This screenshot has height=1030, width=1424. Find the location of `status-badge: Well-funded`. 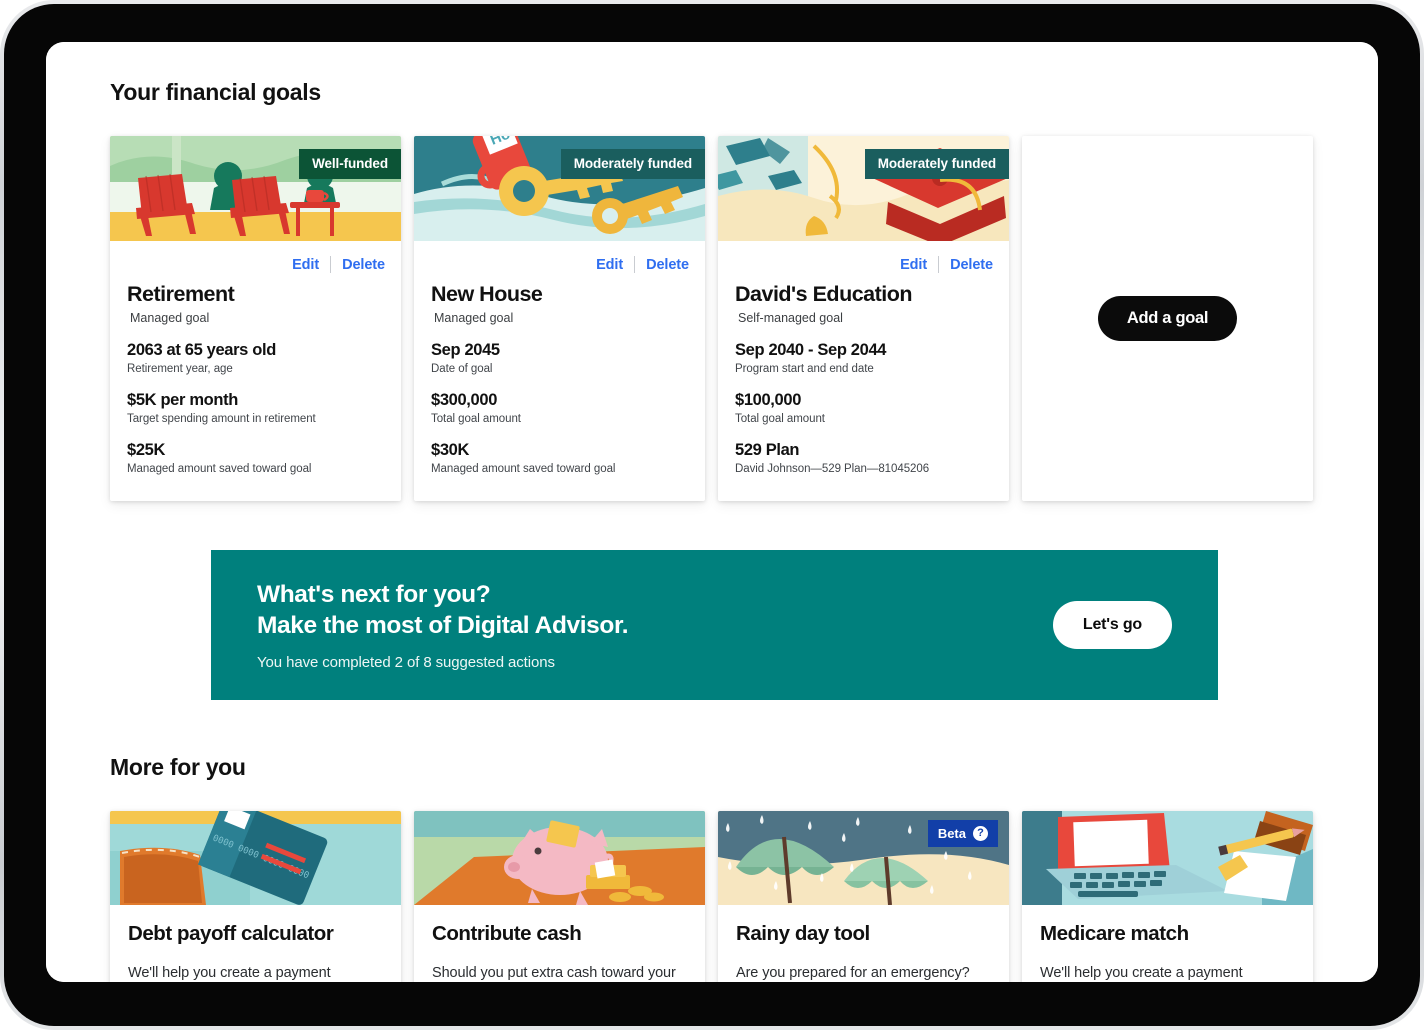

status-badge: Well-funded is located at coordinates (350, 164).